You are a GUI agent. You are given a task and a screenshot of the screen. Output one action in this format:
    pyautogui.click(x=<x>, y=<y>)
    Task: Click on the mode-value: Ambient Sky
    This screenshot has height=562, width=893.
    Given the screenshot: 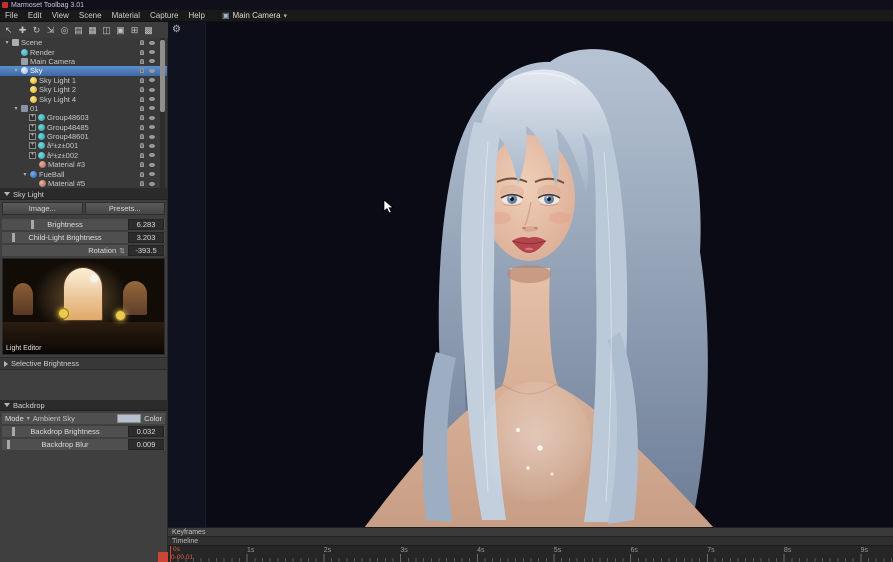 What is the action you would take?
    pyautogui.click(x=54, y=418)
    